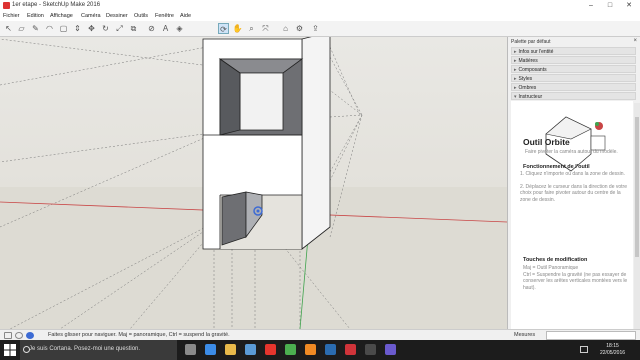  Describe the element at coordinates (635, 41) in the screenshot. I see `tray-close-button: ×` at that location.